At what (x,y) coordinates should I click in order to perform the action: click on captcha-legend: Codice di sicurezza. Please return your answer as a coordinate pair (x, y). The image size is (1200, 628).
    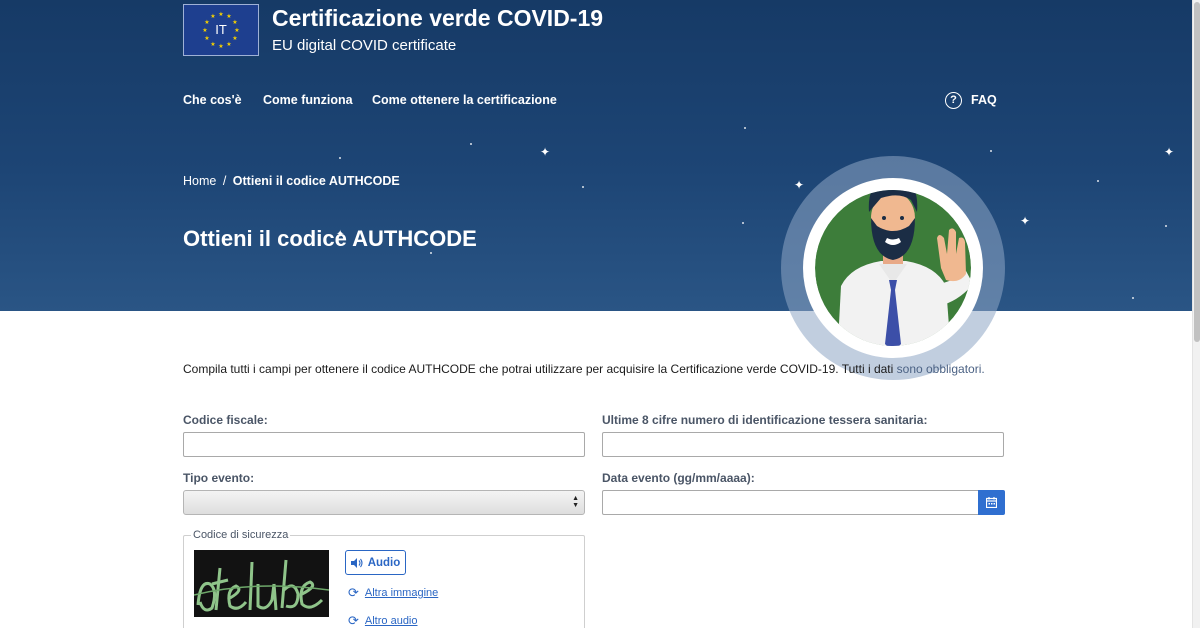
    Looking at the image, I should click on (241, 535).